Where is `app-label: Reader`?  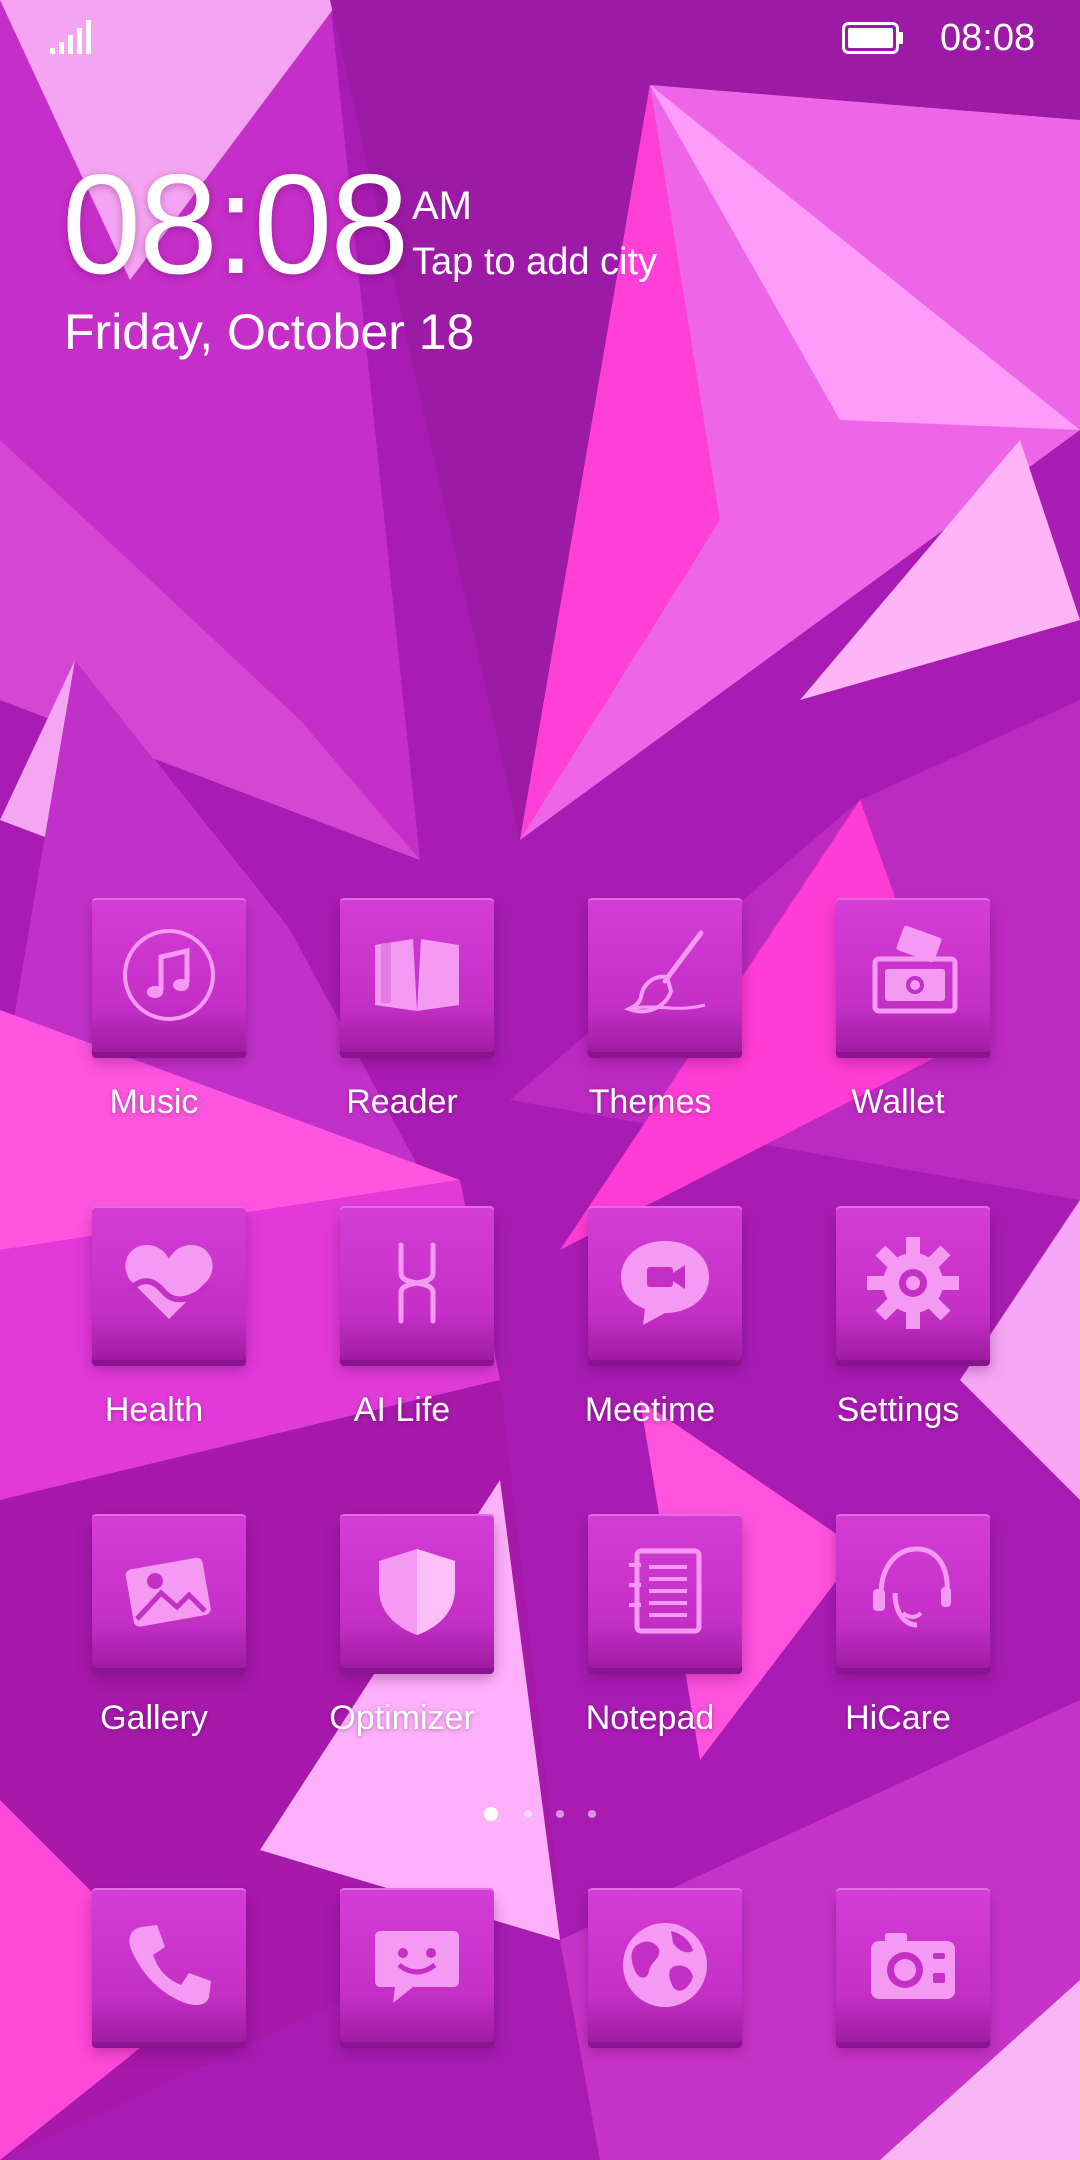 app-label: Reader is located at coordinates (402, 1102).